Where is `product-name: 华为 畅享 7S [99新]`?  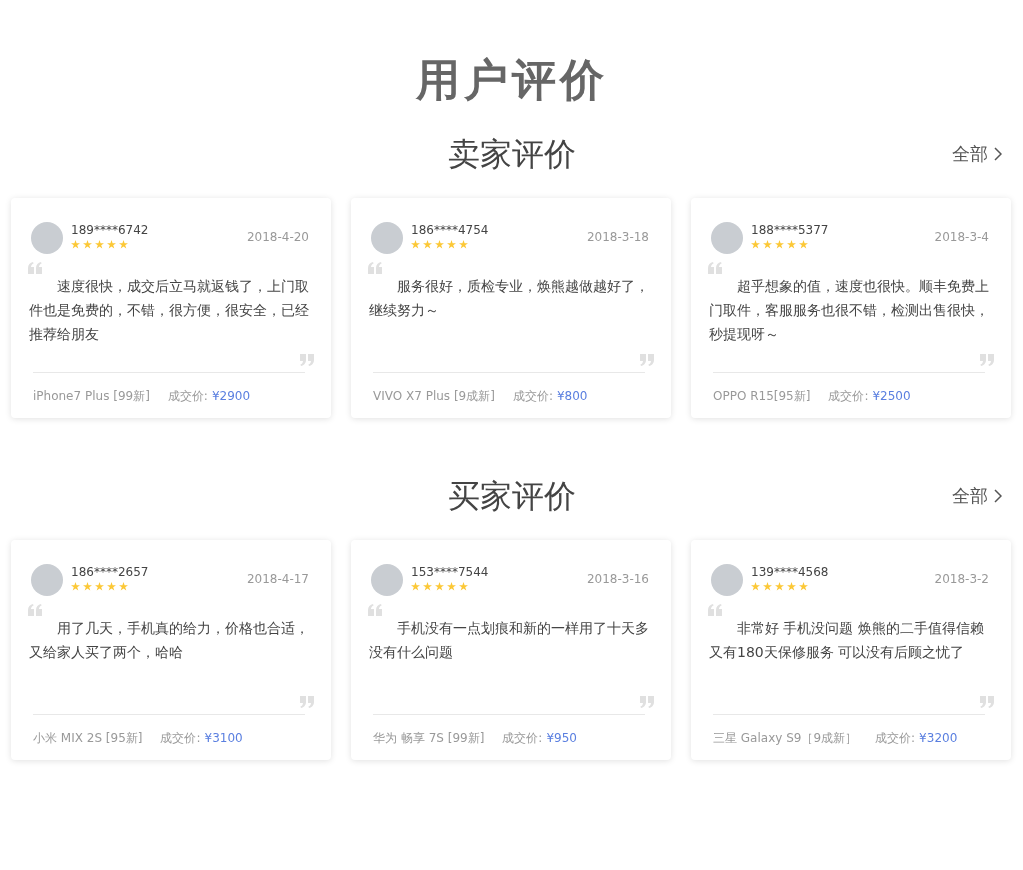
product-name: 华为 畅享 7S [99新] is located at coordinates (429, 738).